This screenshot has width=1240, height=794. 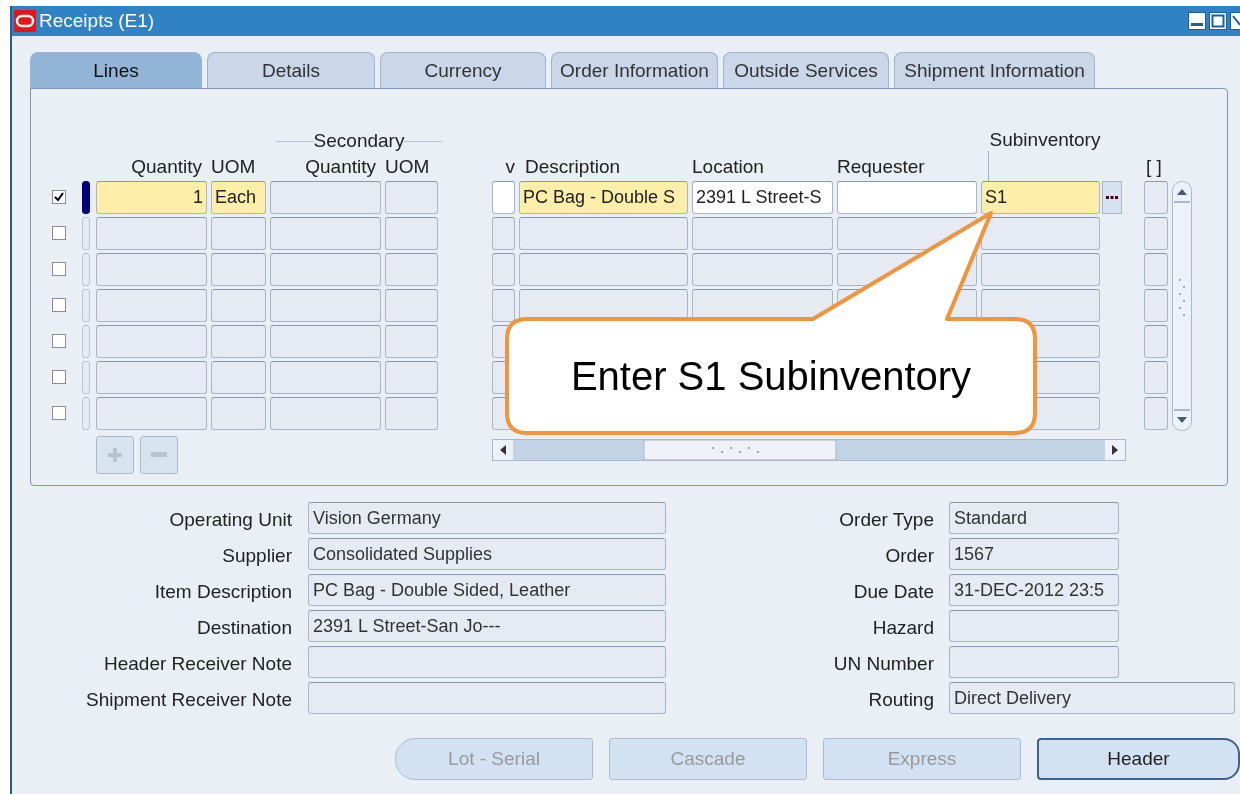 I want to click on text-field: PC Bag - Double Sided, Leather, so click(x=487, y=590).